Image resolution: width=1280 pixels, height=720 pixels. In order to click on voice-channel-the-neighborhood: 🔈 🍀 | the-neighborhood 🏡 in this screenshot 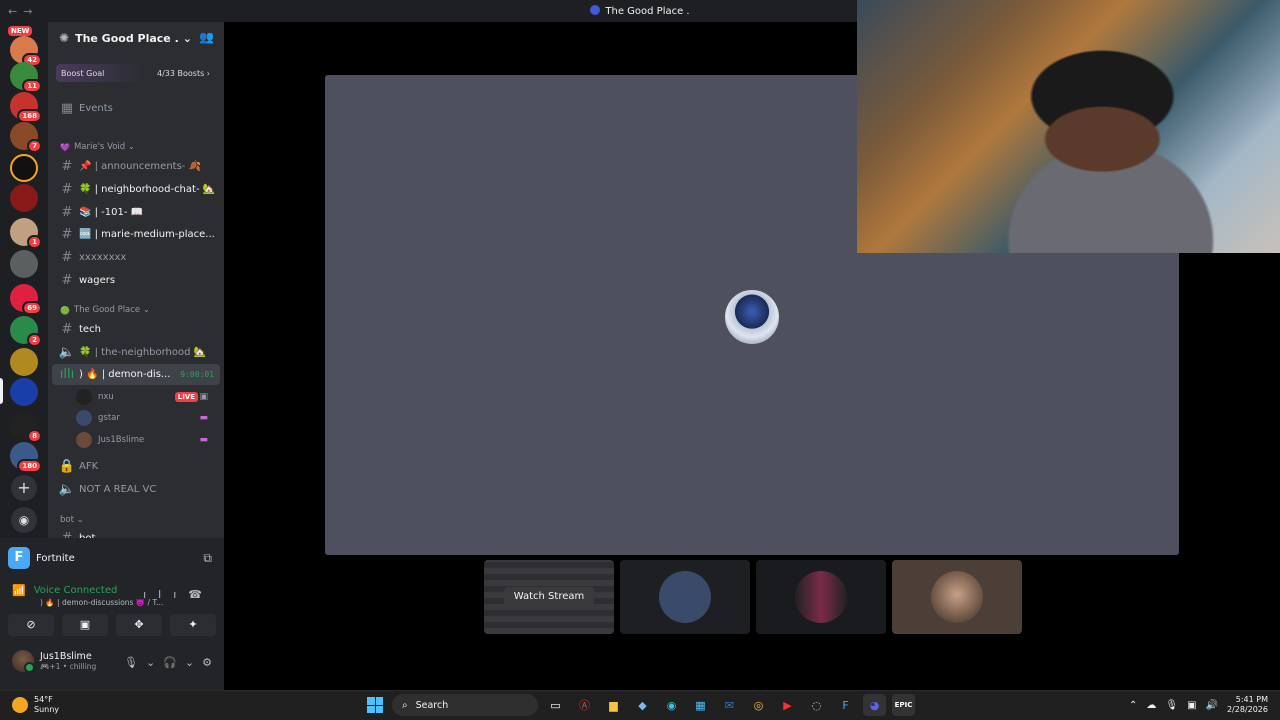, I will do `click(136, 352)`.